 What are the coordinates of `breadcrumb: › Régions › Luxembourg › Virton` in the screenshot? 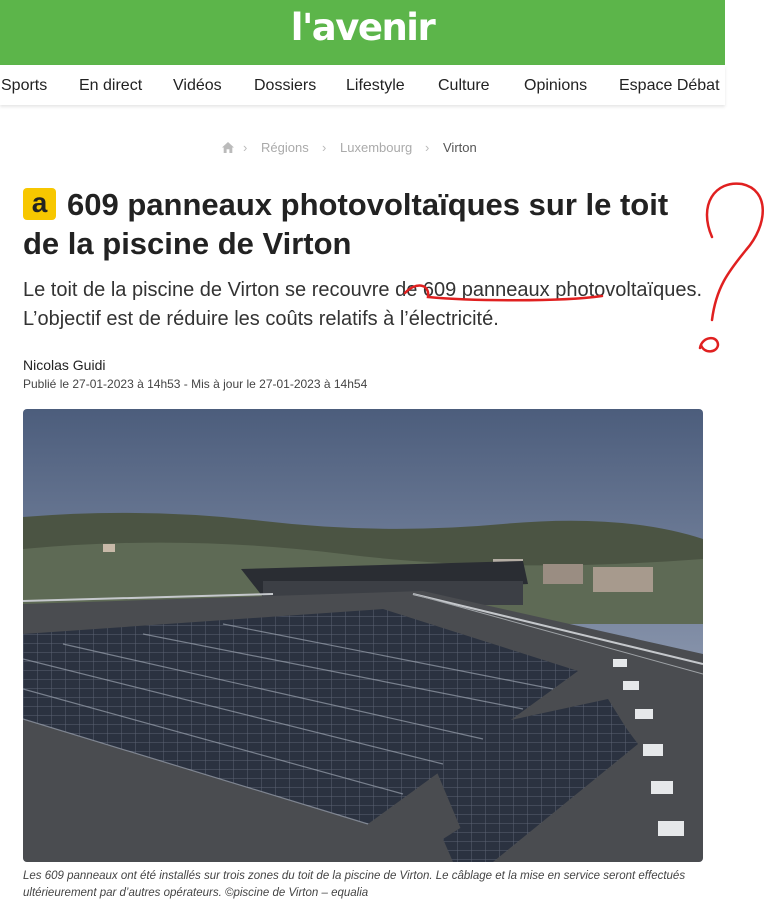 It's located at (362, 148).